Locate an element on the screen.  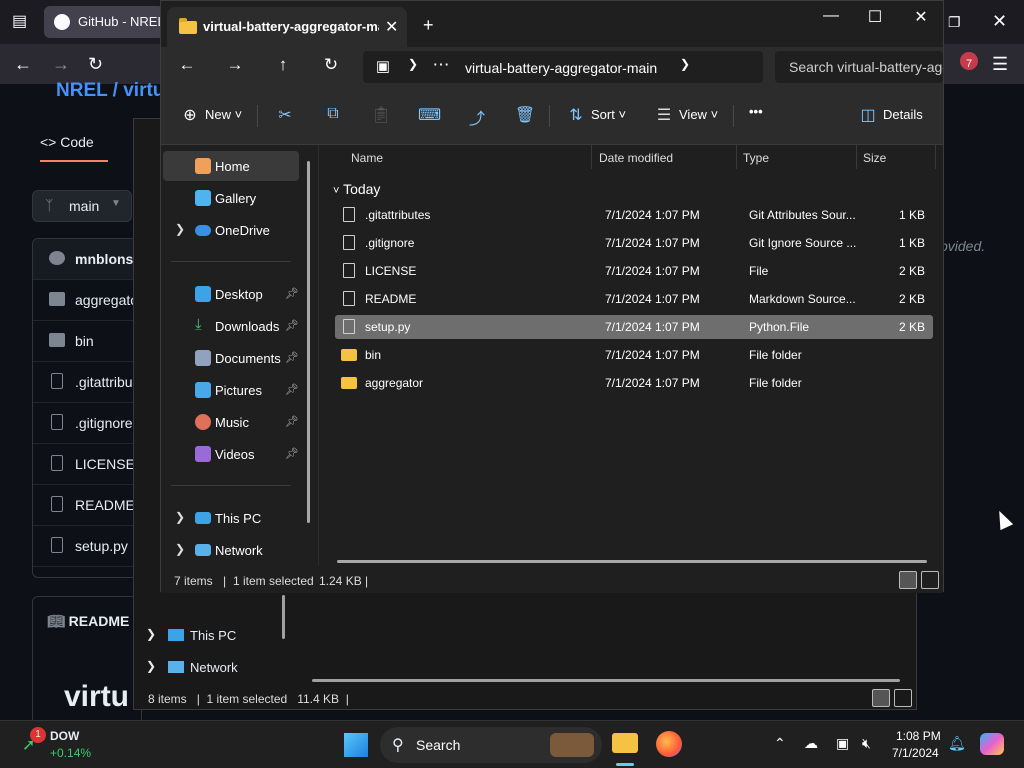
sidebar-item-onedrive: ❯ OneDrive is located at coordinates (231, 230).